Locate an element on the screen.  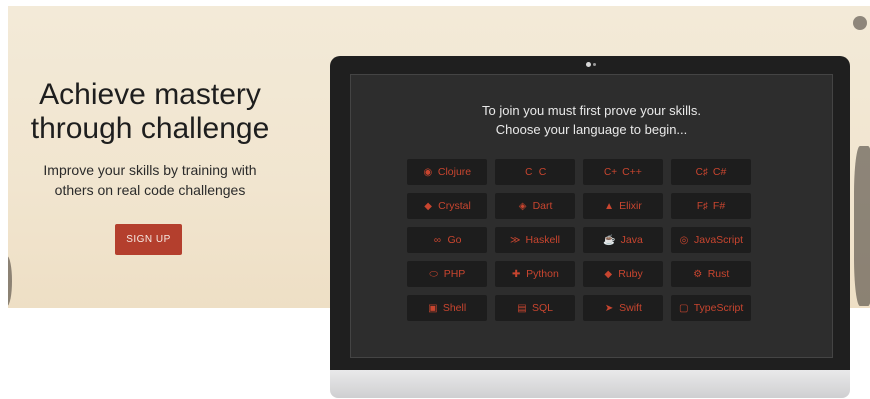
sql-icon: ▤ is located at coordinates (522, 308).